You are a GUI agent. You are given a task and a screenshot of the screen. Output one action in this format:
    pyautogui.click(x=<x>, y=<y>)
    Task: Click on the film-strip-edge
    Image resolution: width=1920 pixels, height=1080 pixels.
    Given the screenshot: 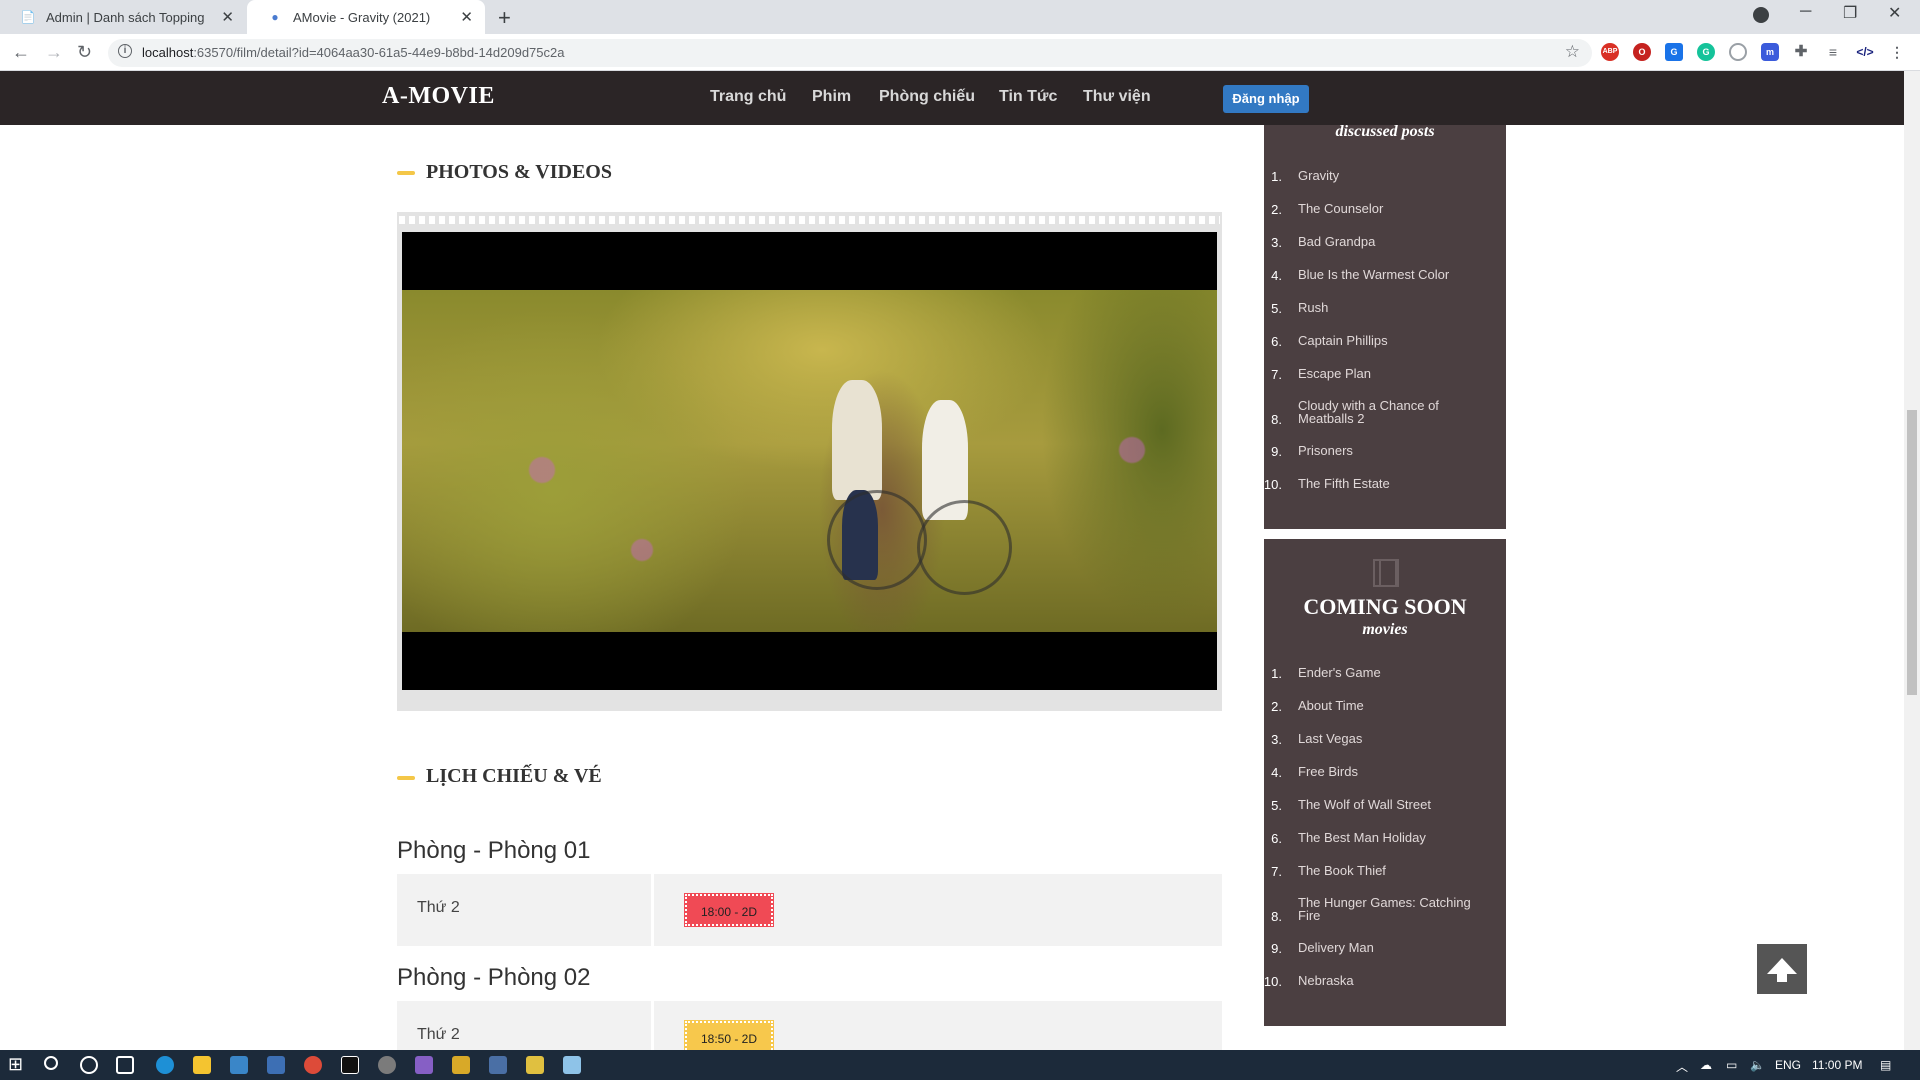 What is the action you would take?
    pyautogui.click(x=809, y=220)
    